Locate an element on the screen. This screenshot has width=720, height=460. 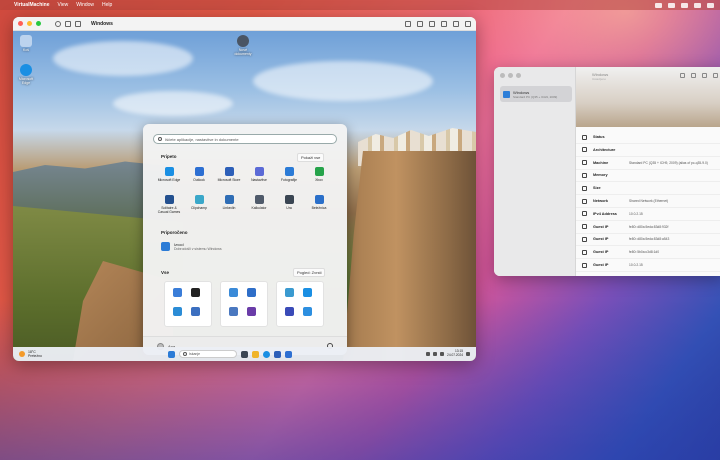
pinned-app: Nastavitve is located at coordinates (259, 174).